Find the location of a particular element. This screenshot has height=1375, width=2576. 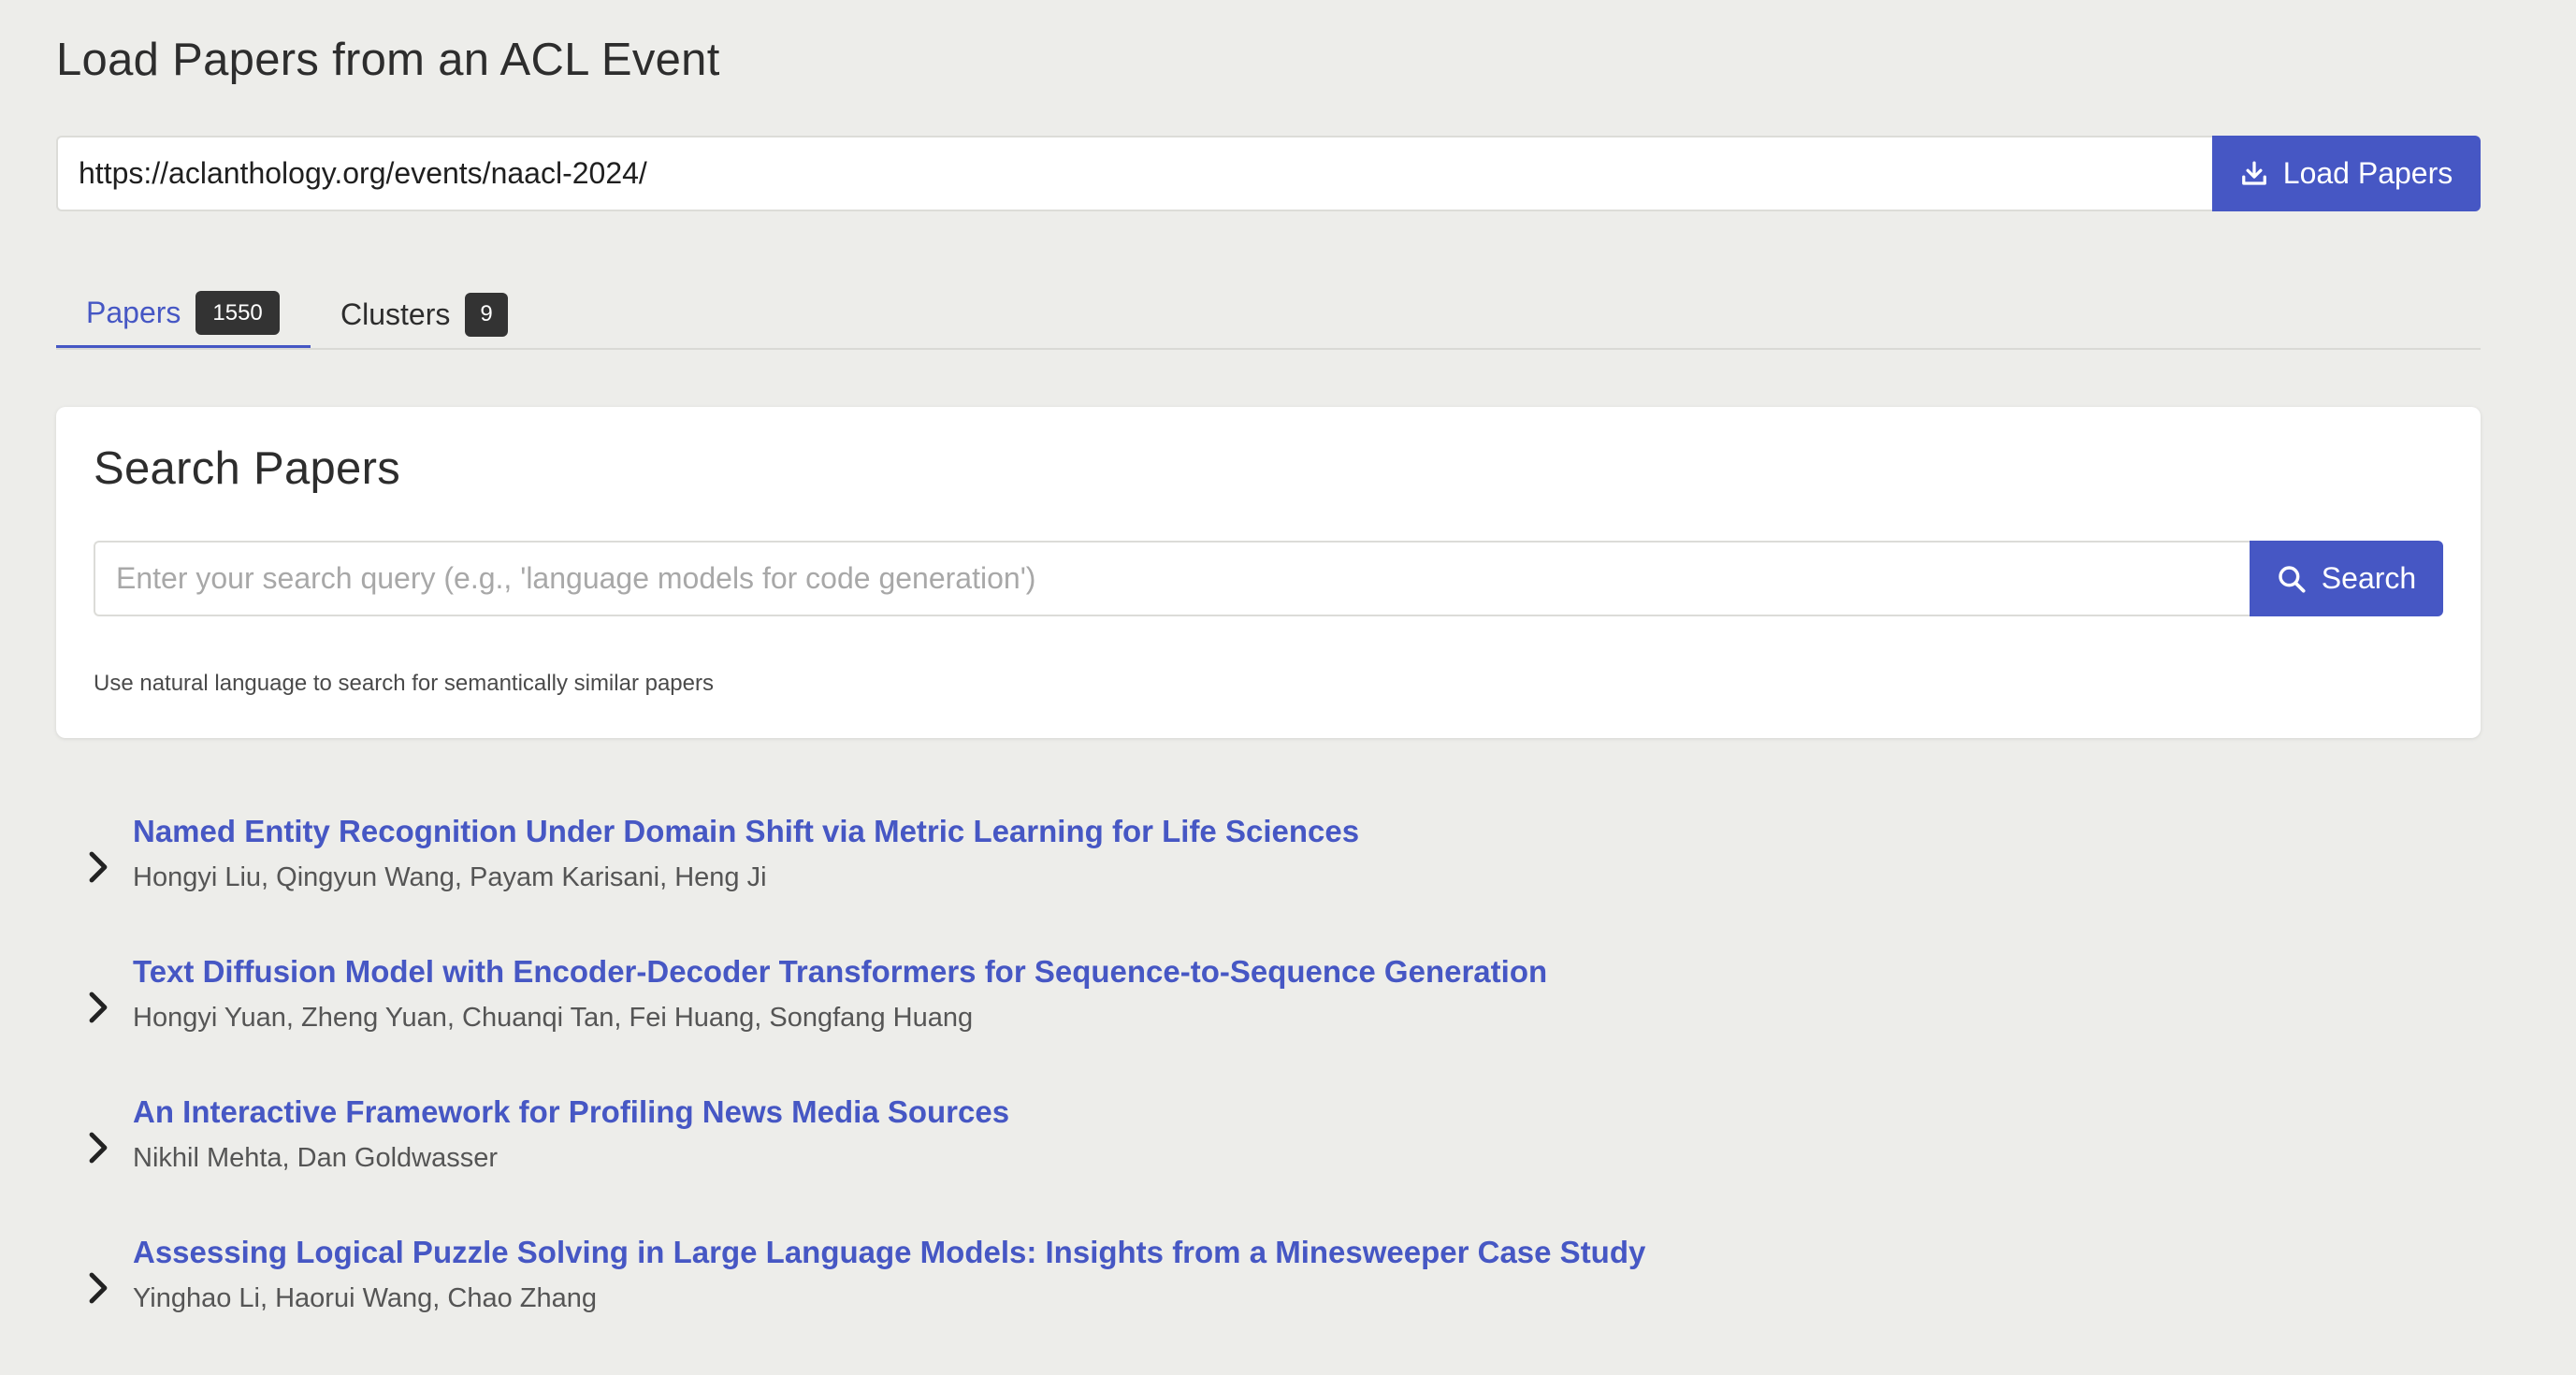

search-button: Search is located at coordinates (2346, 578).